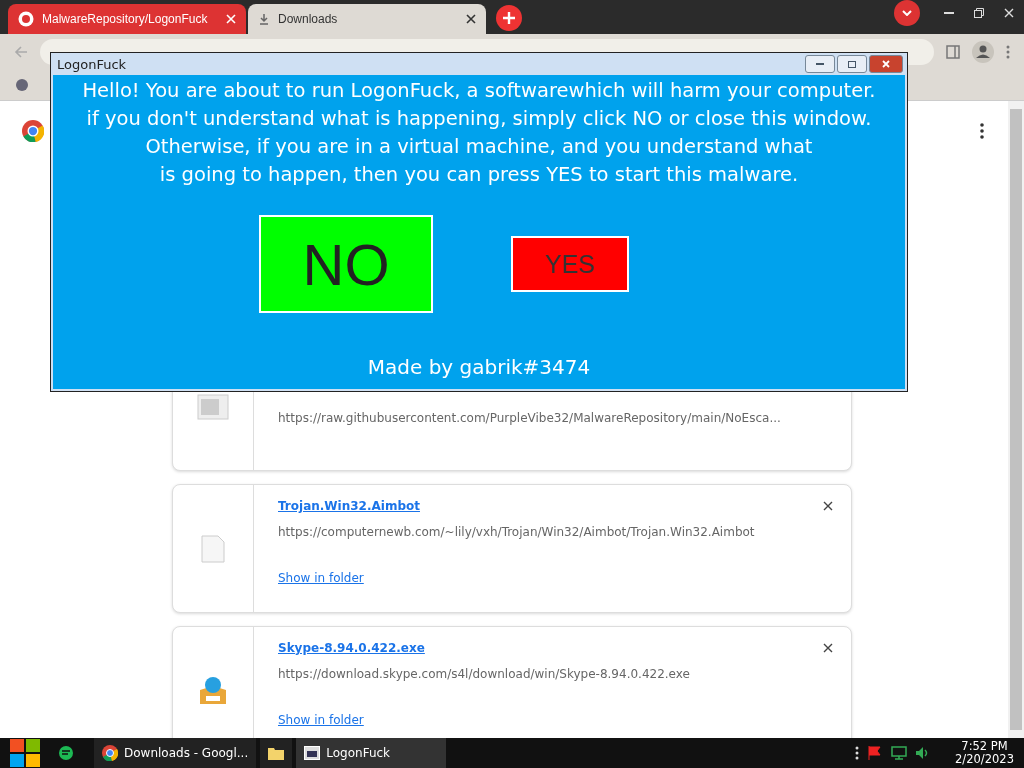  I want to click on maximize-button, so click(852, 64).